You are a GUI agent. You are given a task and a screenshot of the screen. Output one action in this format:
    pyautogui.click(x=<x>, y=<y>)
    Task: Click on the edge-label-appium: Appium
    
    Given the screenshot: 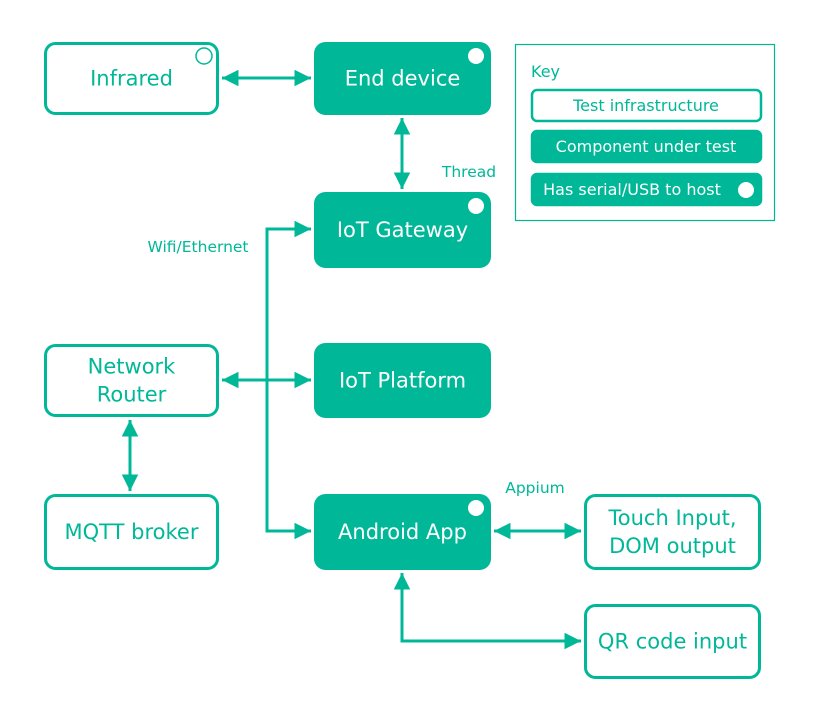 What is the action you would take?
    pyautogui.click(x=535, y=488)
    